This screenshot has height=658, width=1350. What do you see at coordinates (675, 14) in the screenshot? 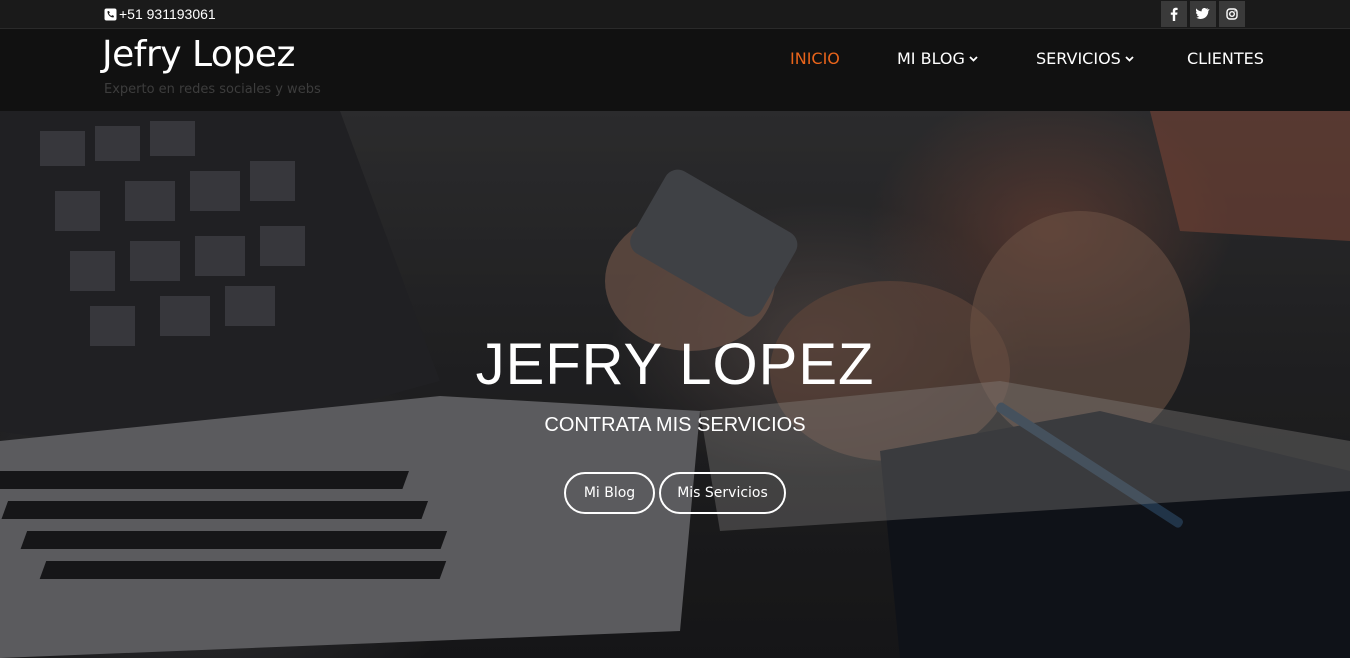
I see `top-bar: +51 931193061` at bounding box center [675, 14].